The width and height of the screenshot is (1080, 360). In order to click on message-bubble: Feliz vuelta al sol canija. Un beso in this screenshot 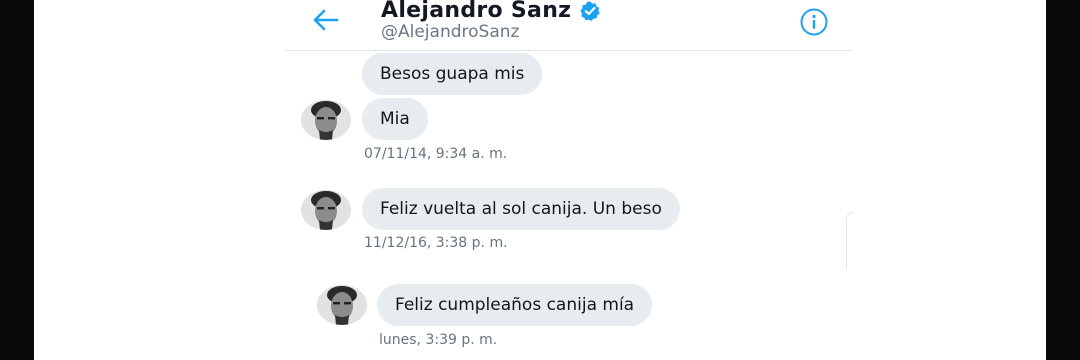, I will do `click(521, 209)`.